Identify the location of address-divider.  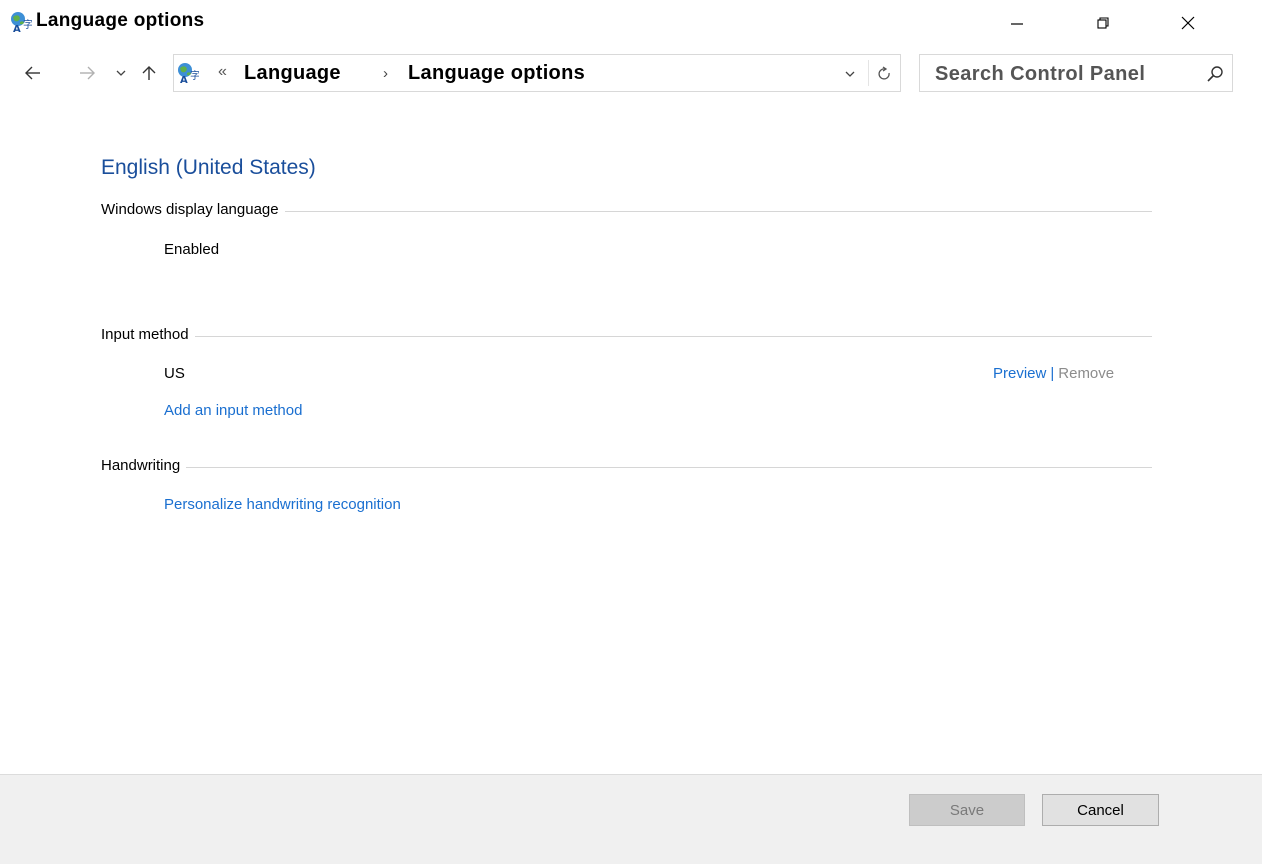
(868, 73).